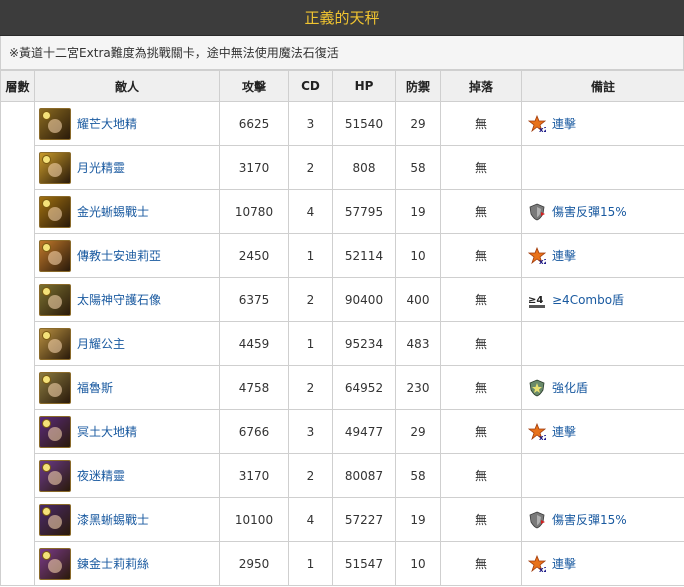 This screenshot has width=684, height=587. Describe the element at coordinates (127, 475) in the screenshot. I see `enemy-cell: 夜迷精靈` at that location.